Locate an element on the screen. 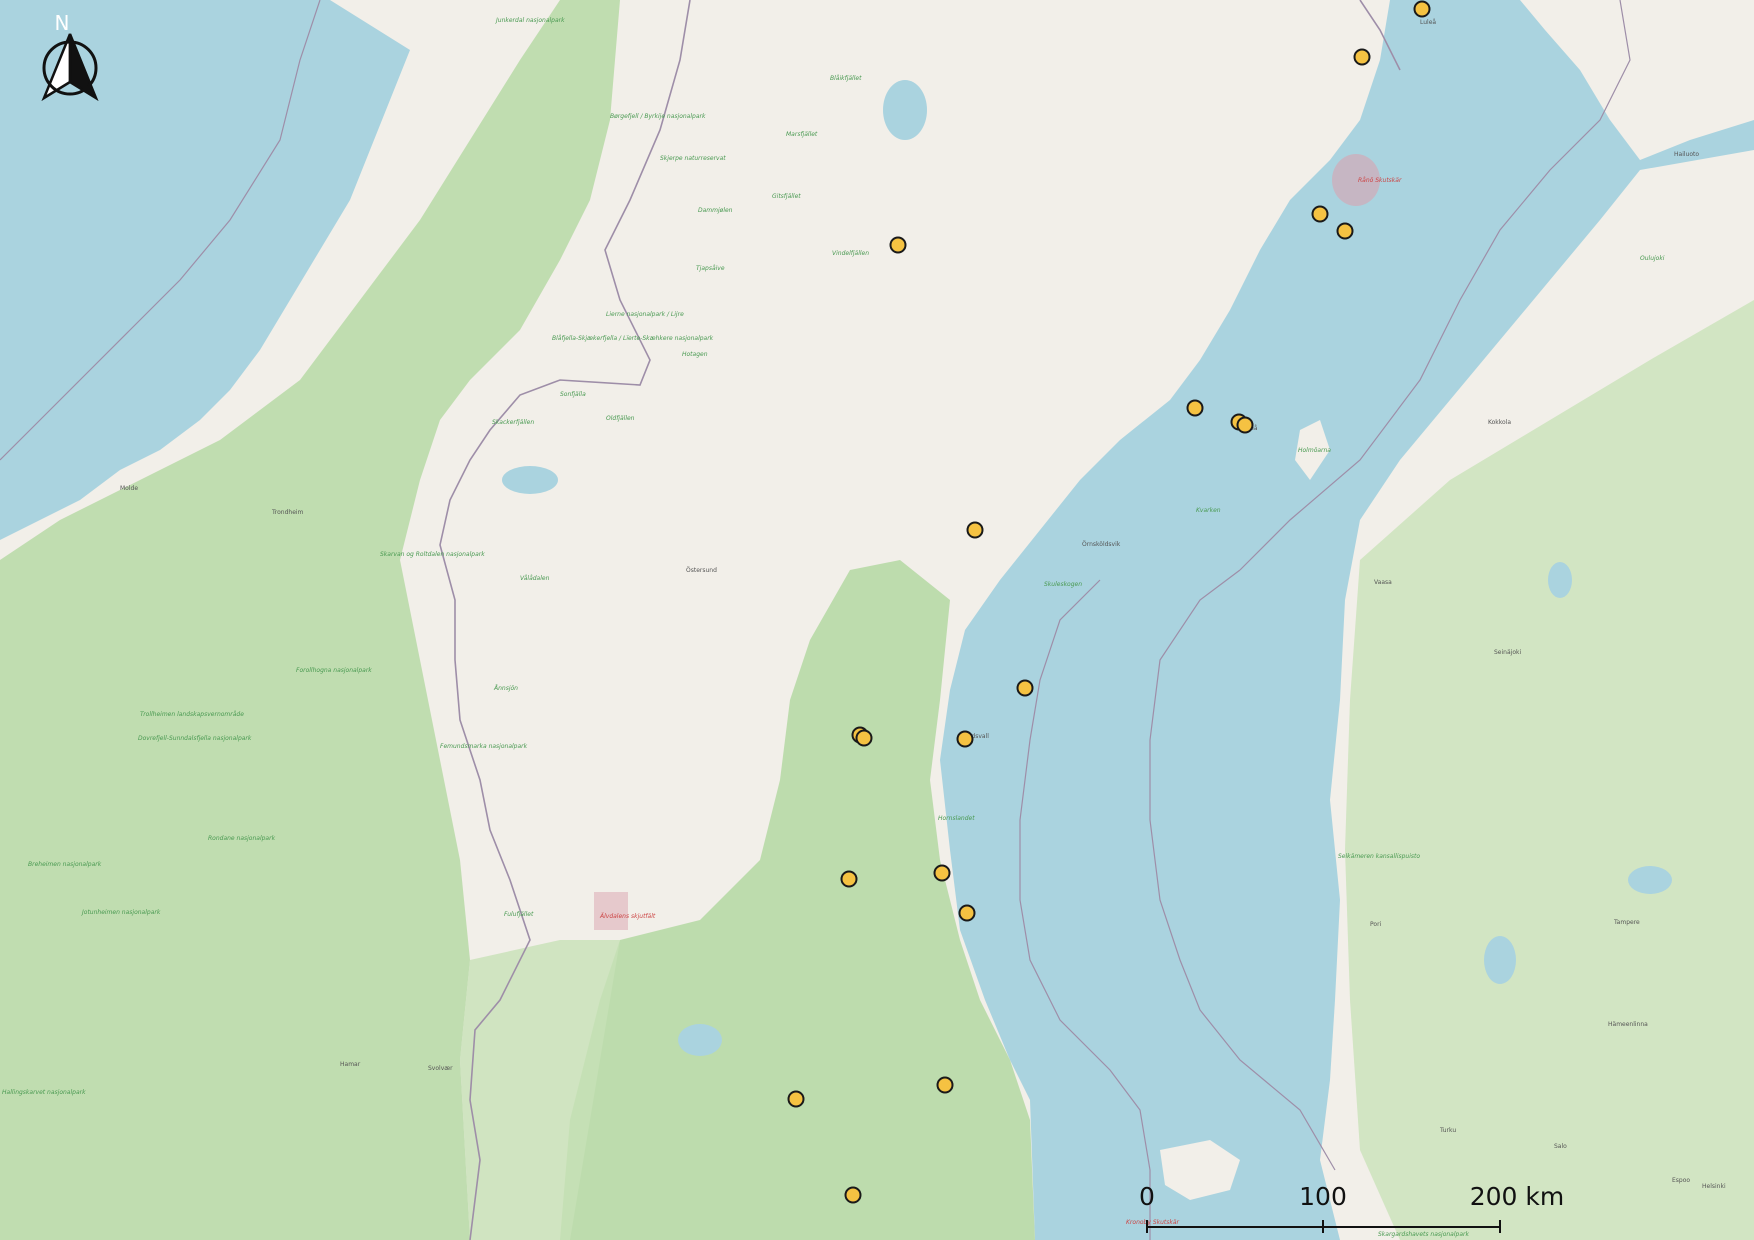 The width and height of the screenshot is (1754, 1240). city-label: Vaasa is located at coordinates (1383, 582).